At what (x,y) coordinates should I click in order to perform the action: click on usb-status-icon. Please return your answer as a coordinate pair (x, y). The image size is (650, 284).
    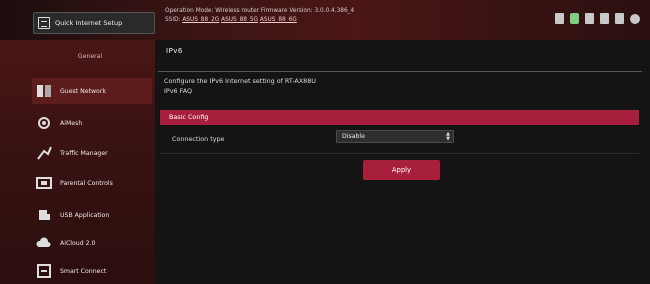
    Looking at the image, I should click on (589, 18).